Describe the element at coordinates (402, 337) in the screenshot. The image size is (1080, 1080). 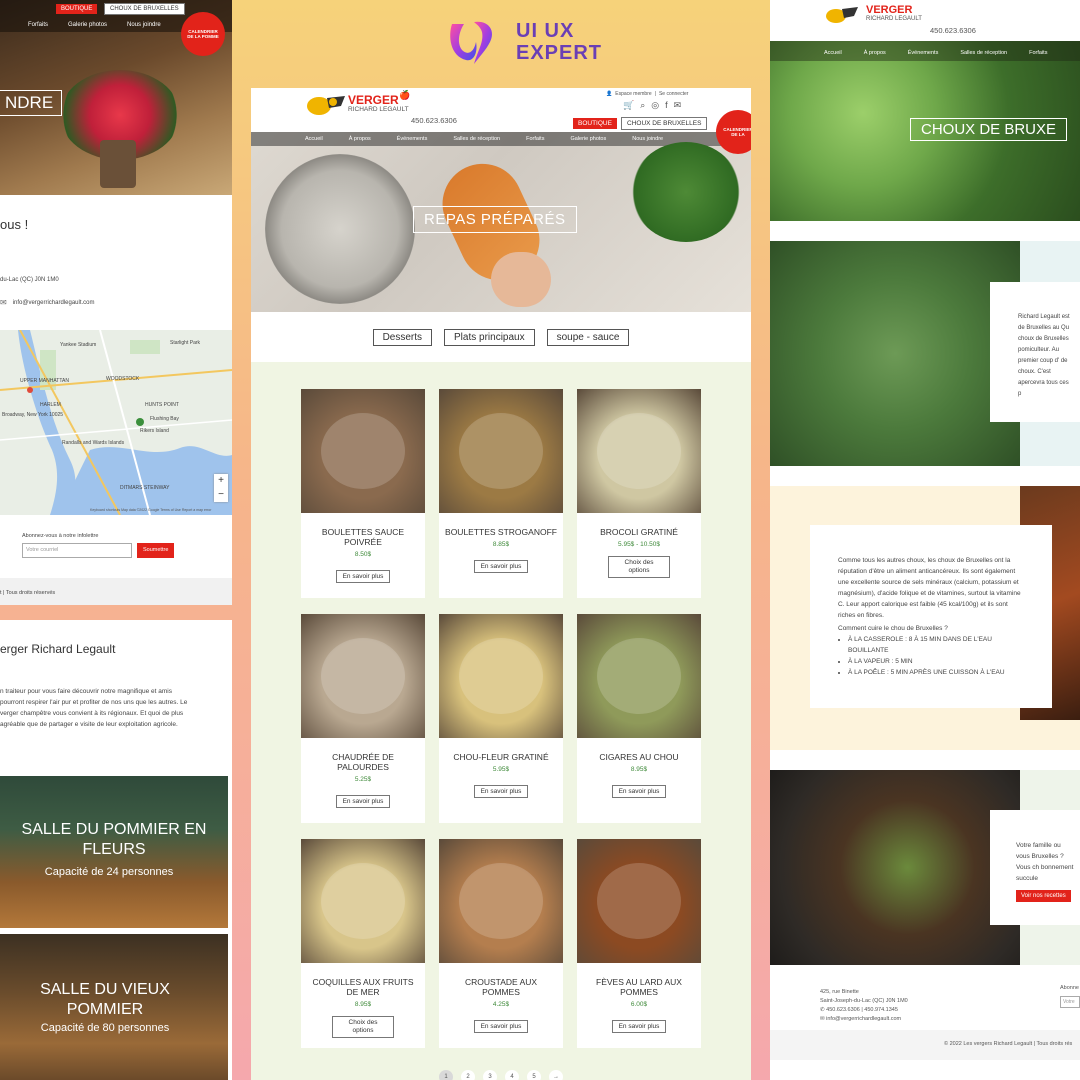
I see `filter-desserts: Desserts` at that location.